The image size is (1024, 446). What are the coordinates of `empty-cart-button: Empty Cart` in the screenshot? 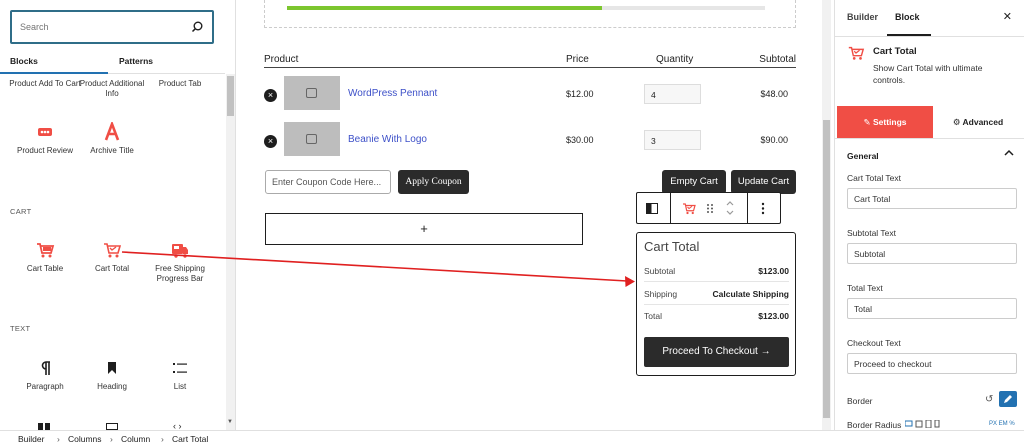 It's located at (694, 182).